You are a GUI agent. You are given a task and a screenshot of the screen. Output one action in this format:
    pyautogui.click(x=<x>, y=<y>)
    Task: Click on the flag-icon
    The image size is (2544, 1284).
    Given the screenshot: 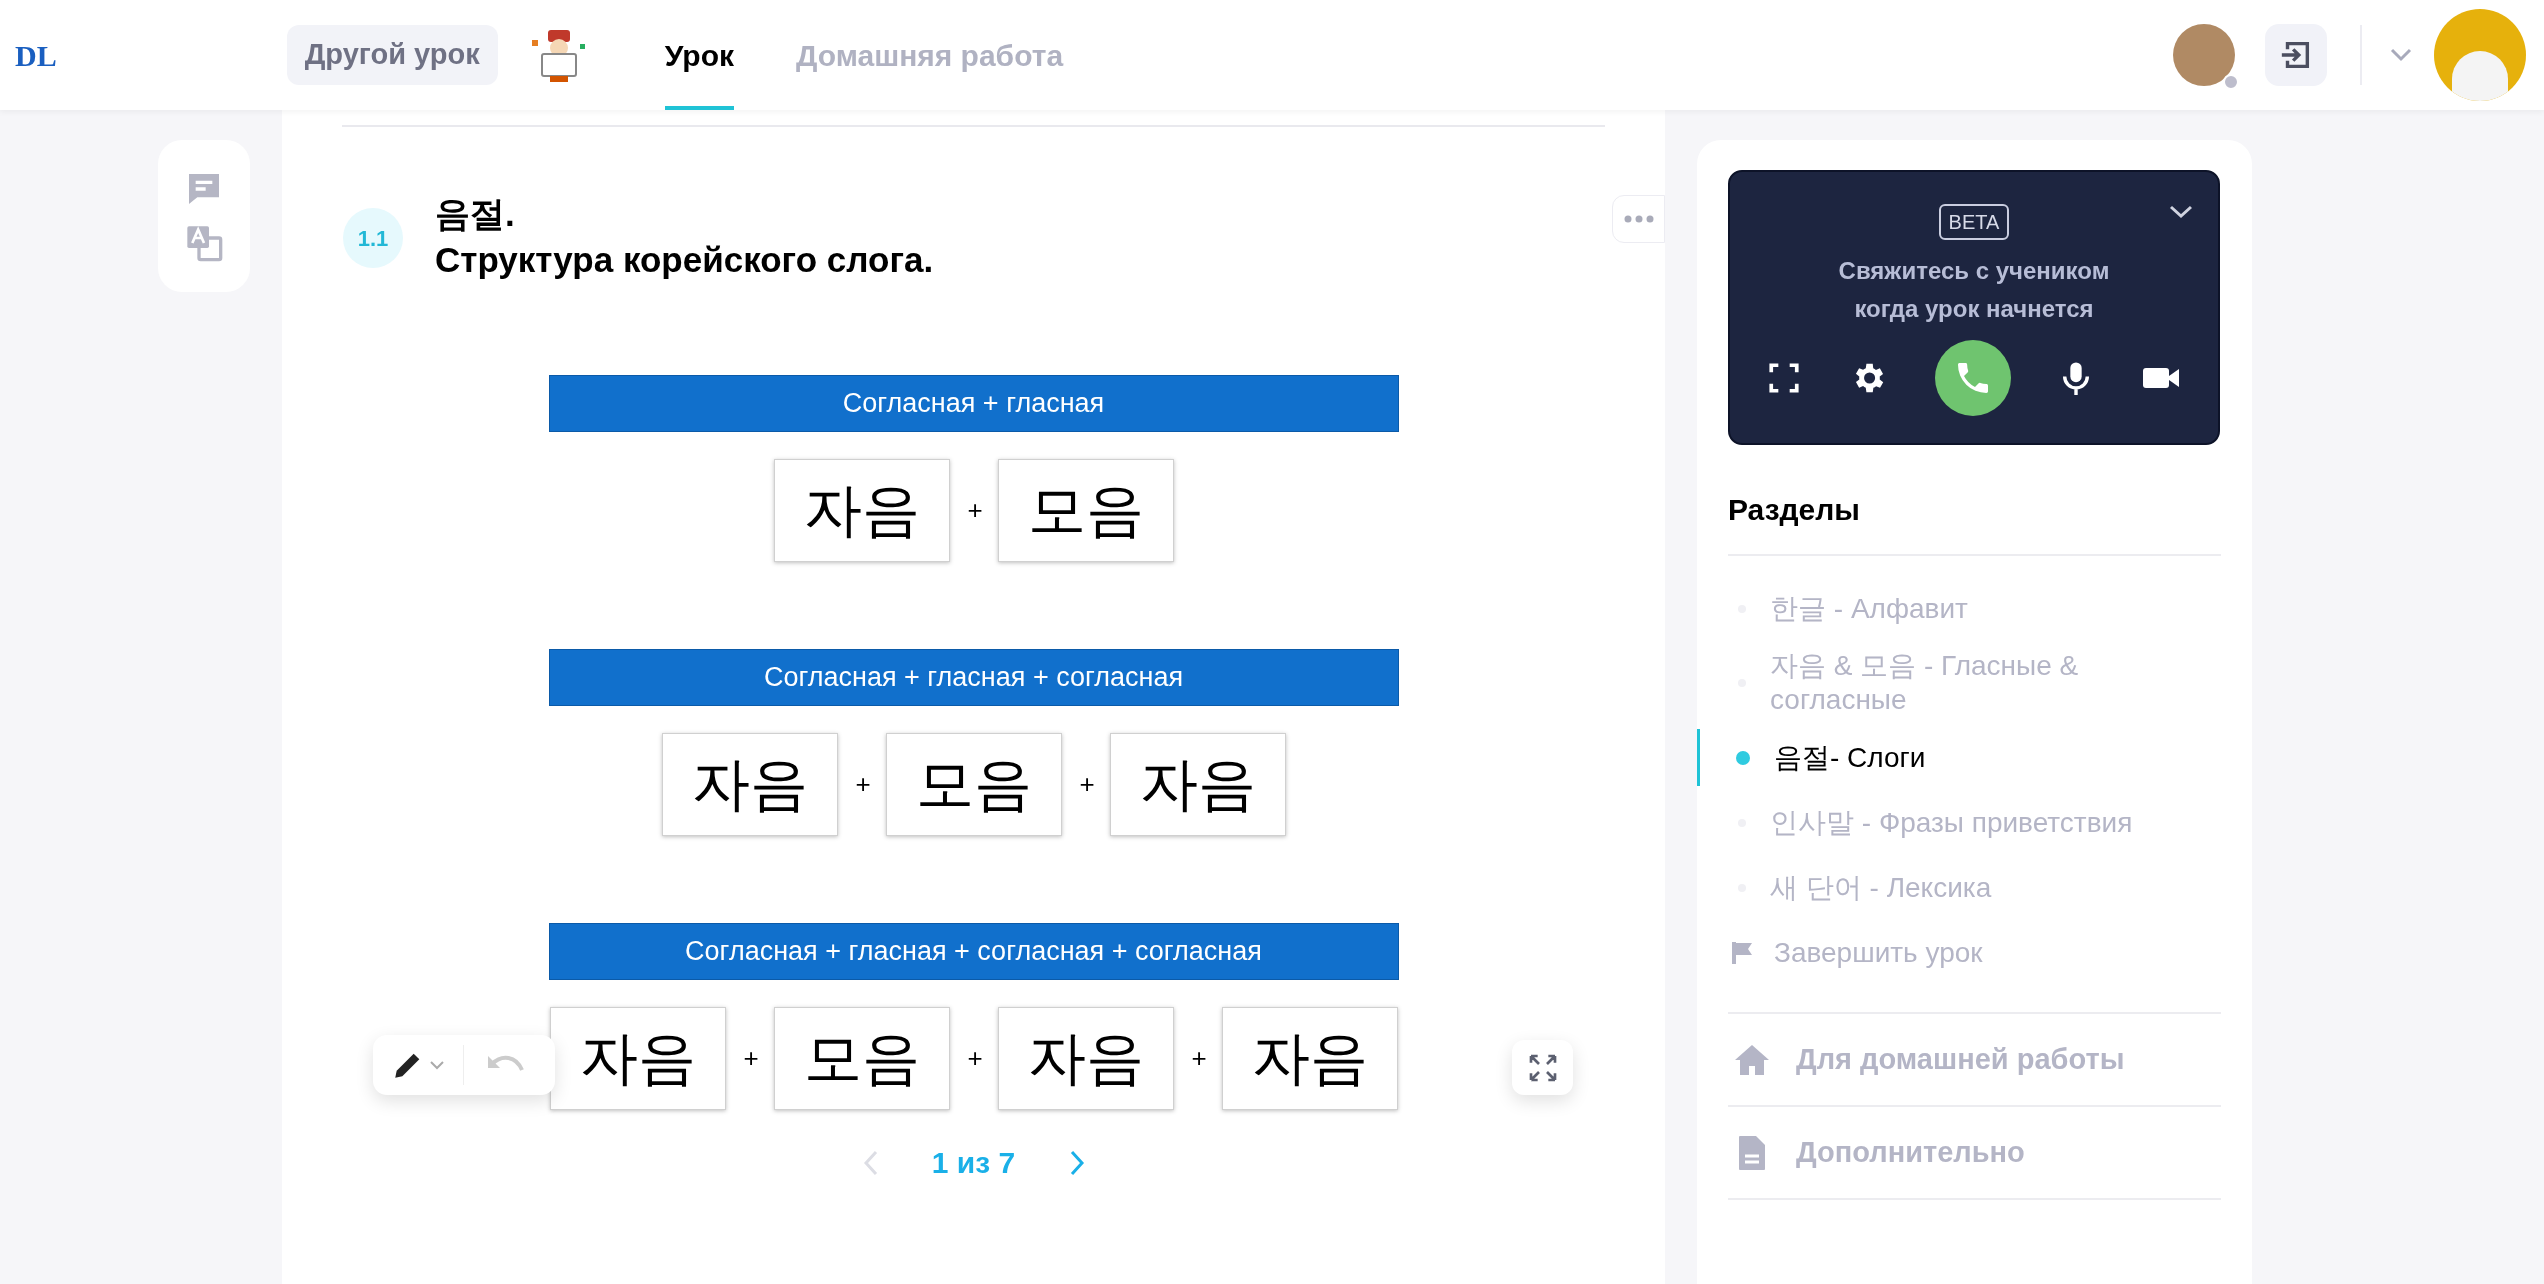 What is the action you would take?
    pyautogui.click(x=1743, y=953)
    